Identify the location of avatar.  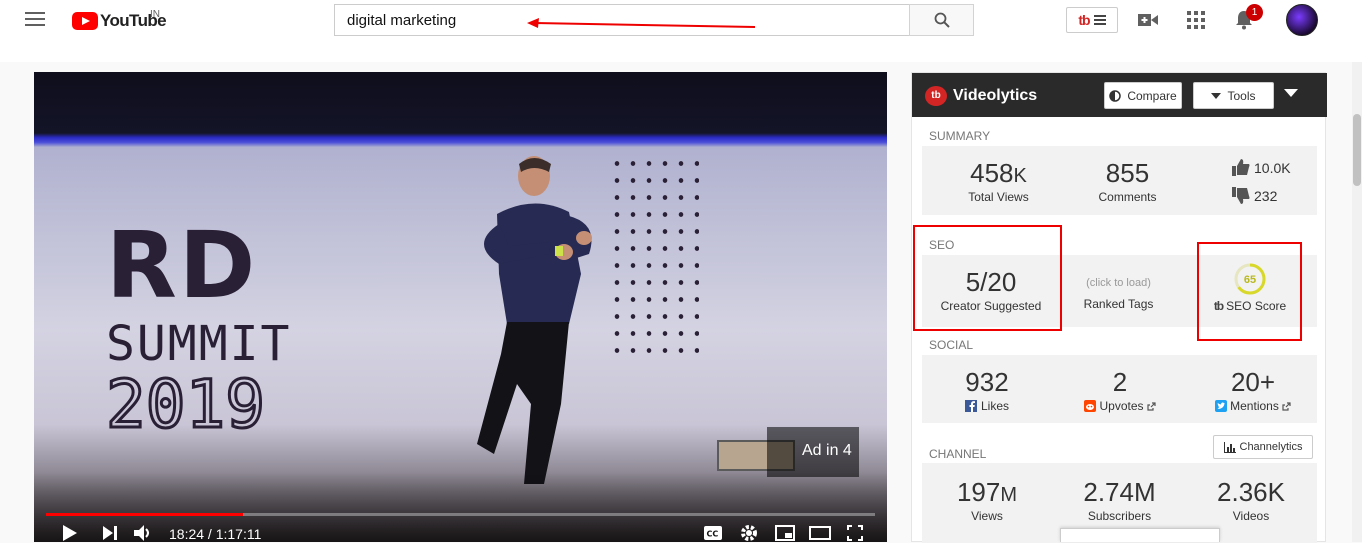
(1302, 20).